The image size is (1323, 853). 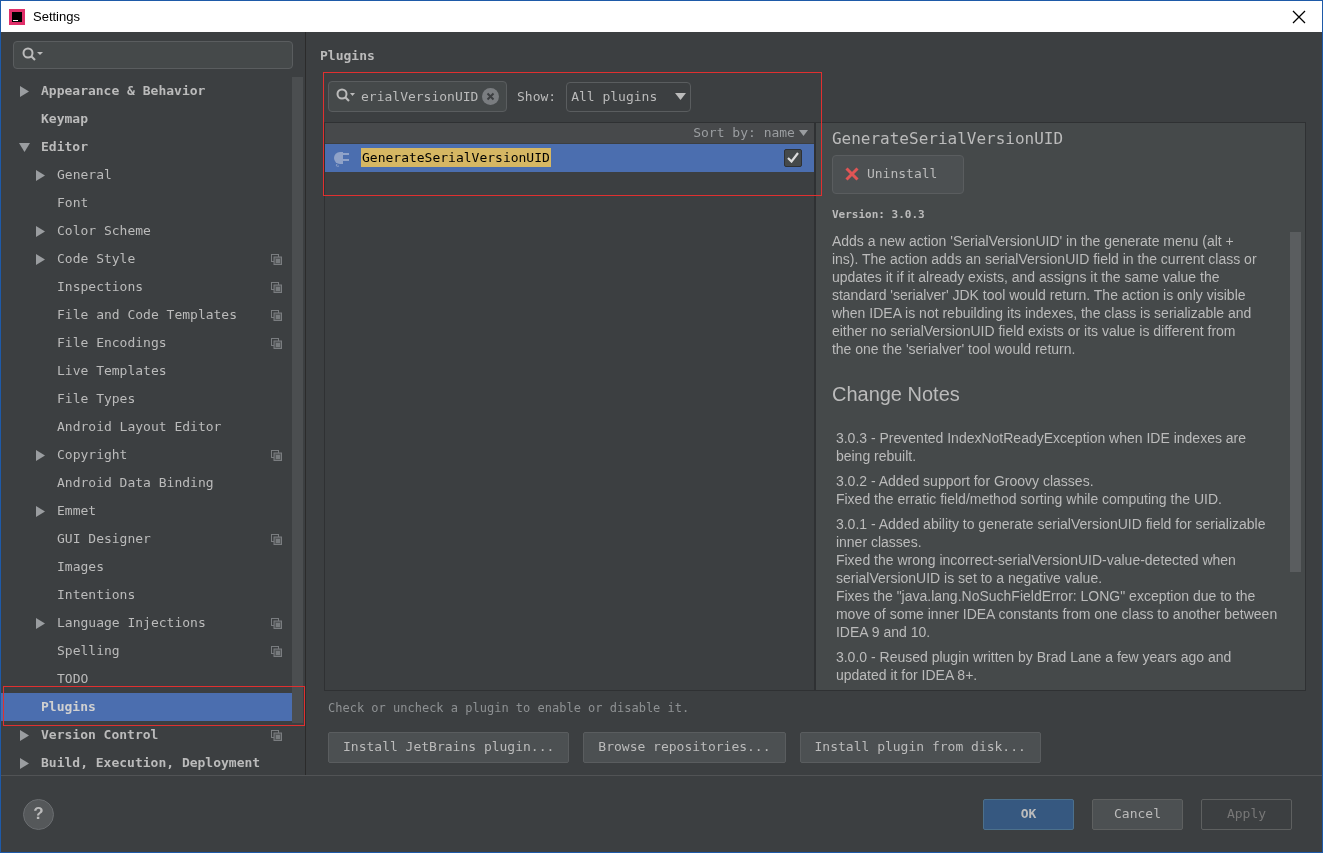 What do you see at coordinates (896, 394) in the screenshot?
I see `change-notes-heading: Change Notes` at bounding box center [896, 394].